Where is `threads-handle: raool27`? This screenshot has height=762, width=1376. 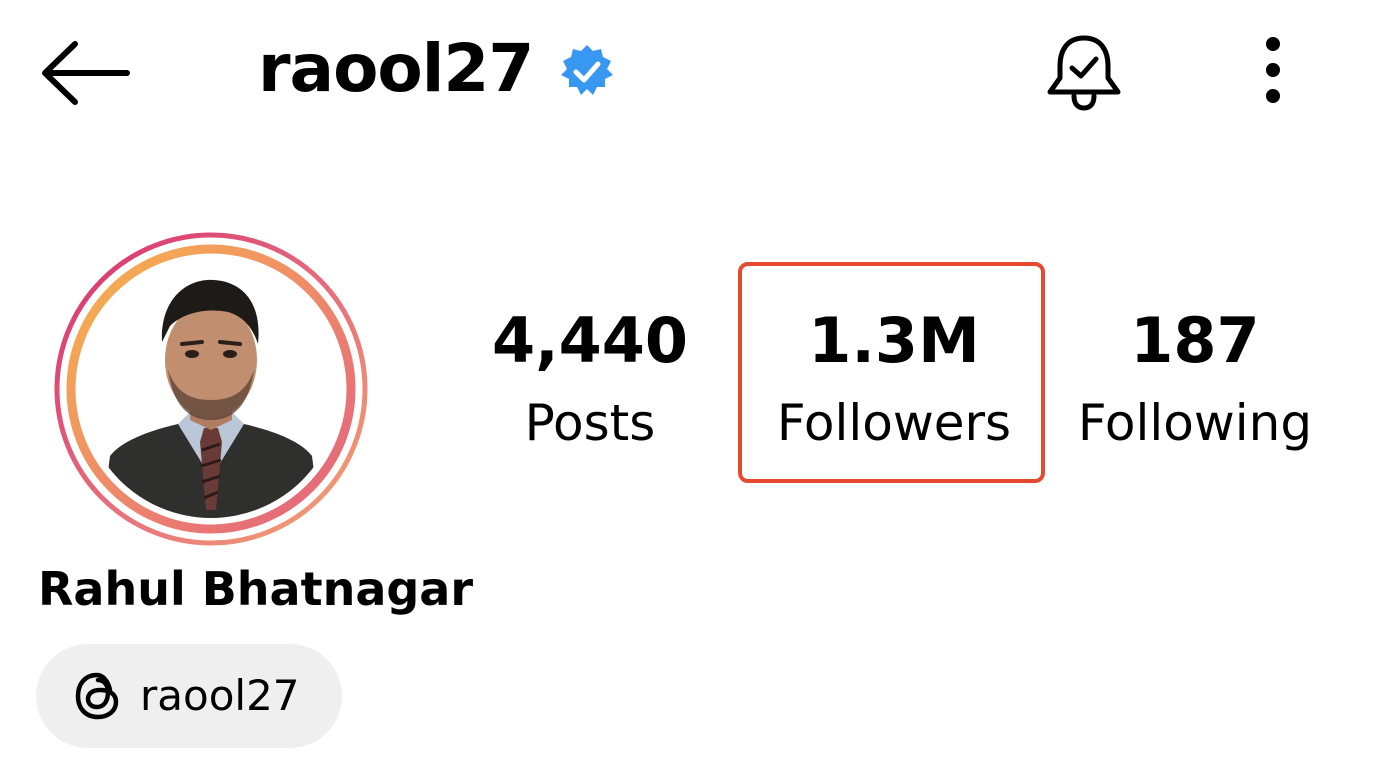 threads-handle: raool27 is located at coordinates (220, 695).